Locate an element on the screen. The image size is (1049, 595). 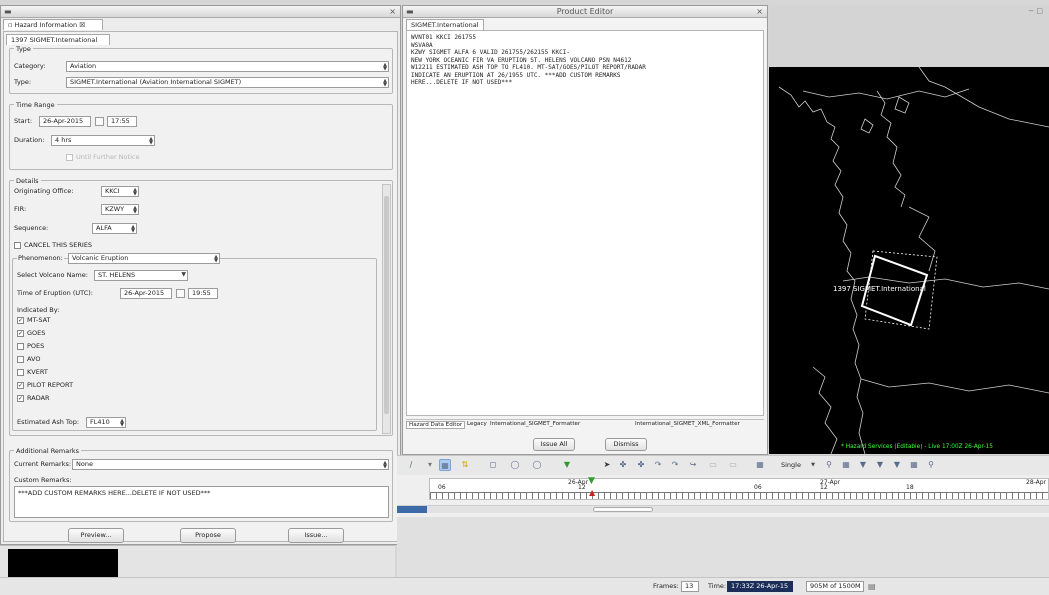
timeline-ruler: 26-Apr 27-Apr 28-Apr 06 12 06 12 18 ▼ ▲ is located at coordinates (739, 488).